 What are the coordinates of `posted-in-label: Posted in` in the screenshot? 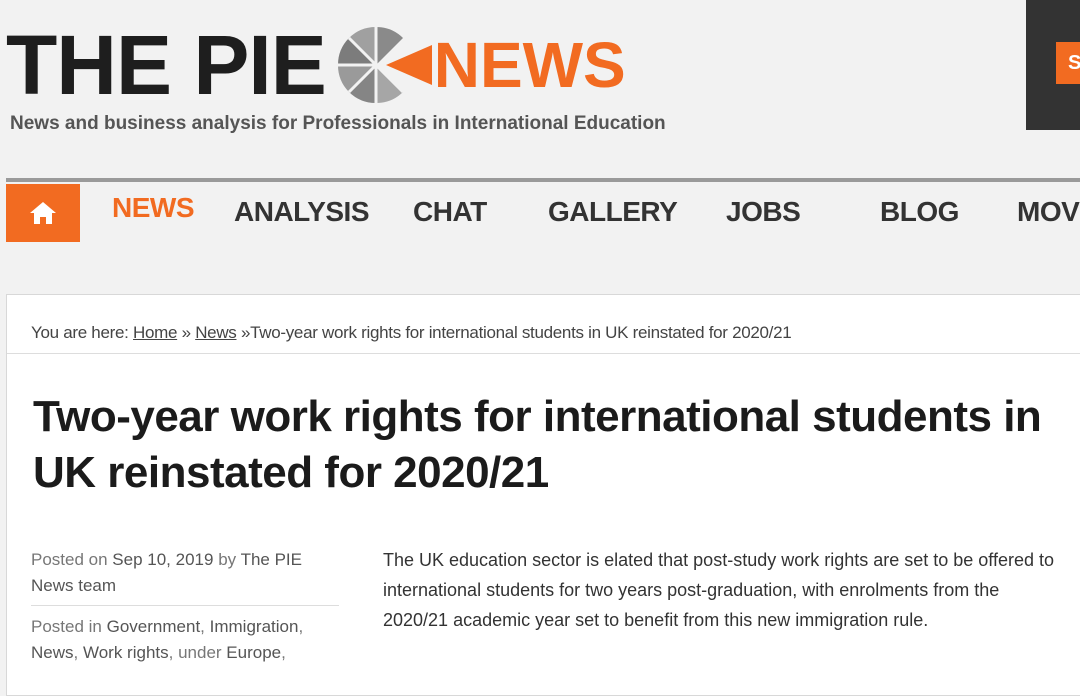 It's located at (66, 626).